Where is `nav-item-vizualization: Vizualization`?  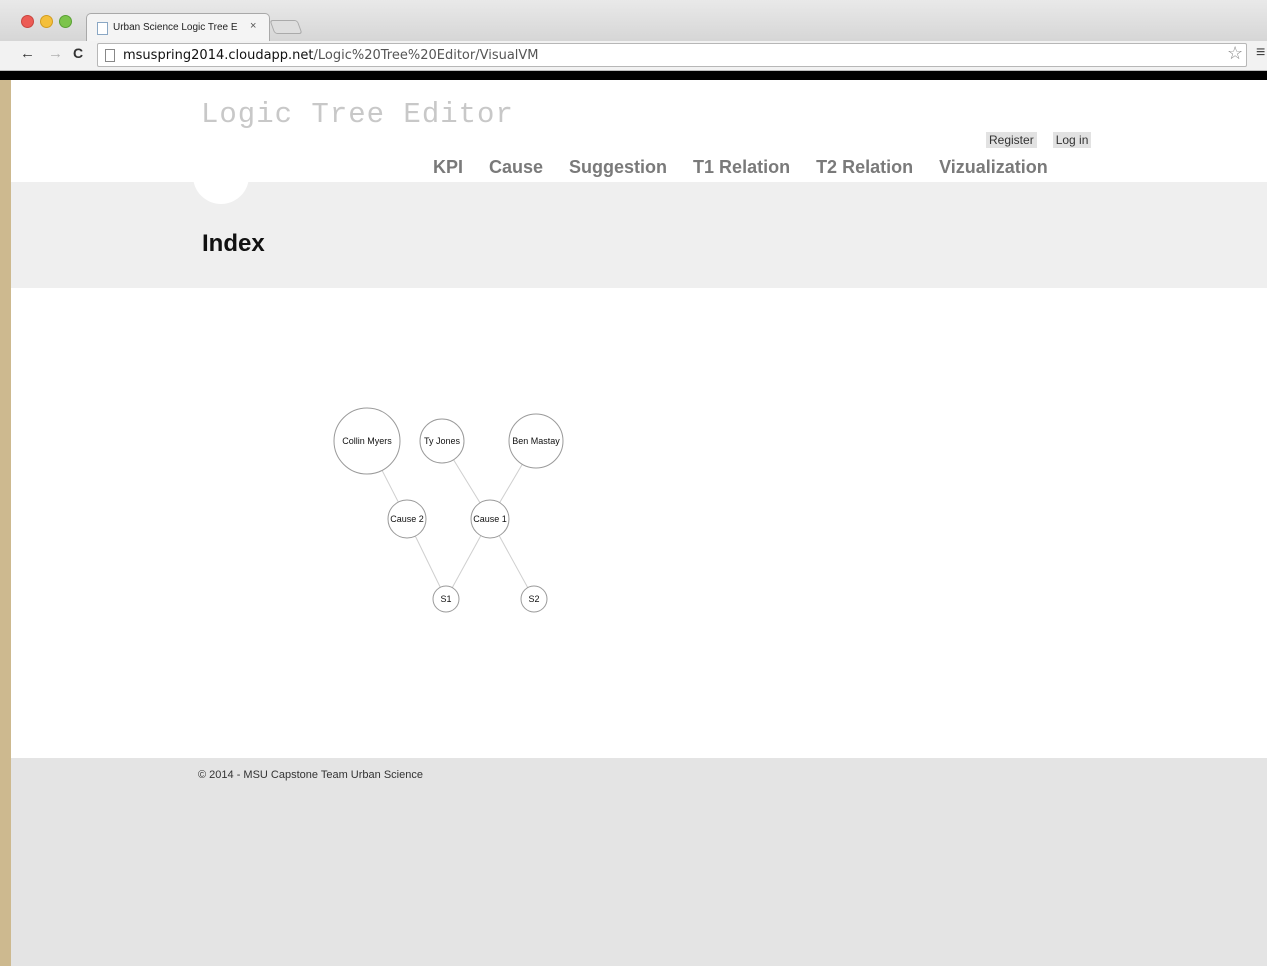 nav-item-vizualization: Vizualization is located at coordinates (993, 167).